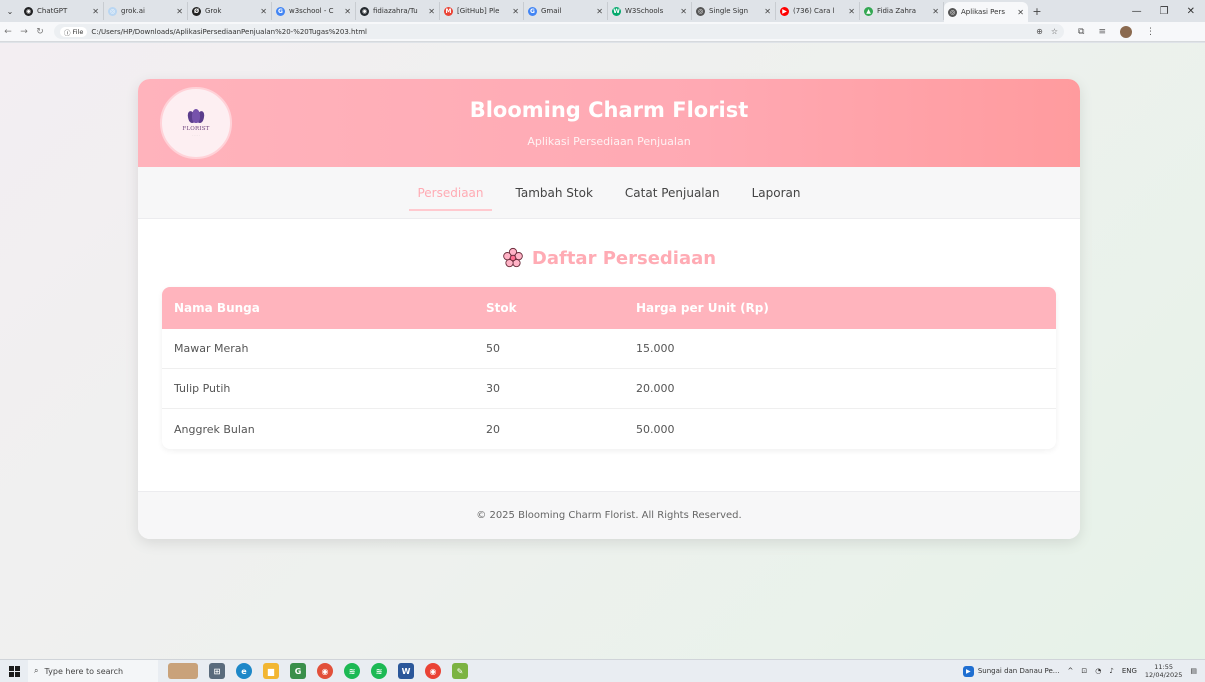 This screenshot has width=1205, height=682. What do you see at coordinates (493, 348) in the screenshot?
I see `table-cell: 50` at bounding box center [493, 348].